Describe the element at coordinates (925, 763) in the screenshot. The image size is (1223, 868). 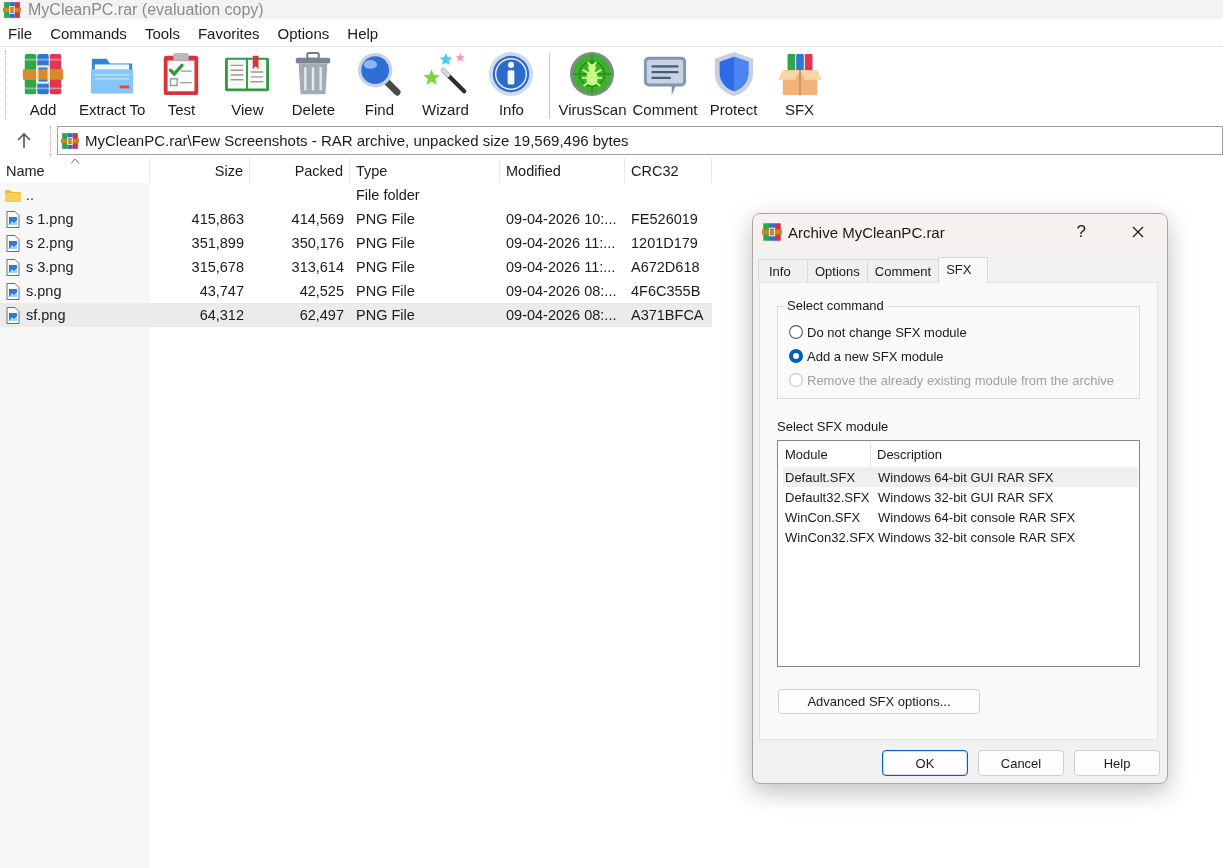
I see `dialog-button: OK` at that location.